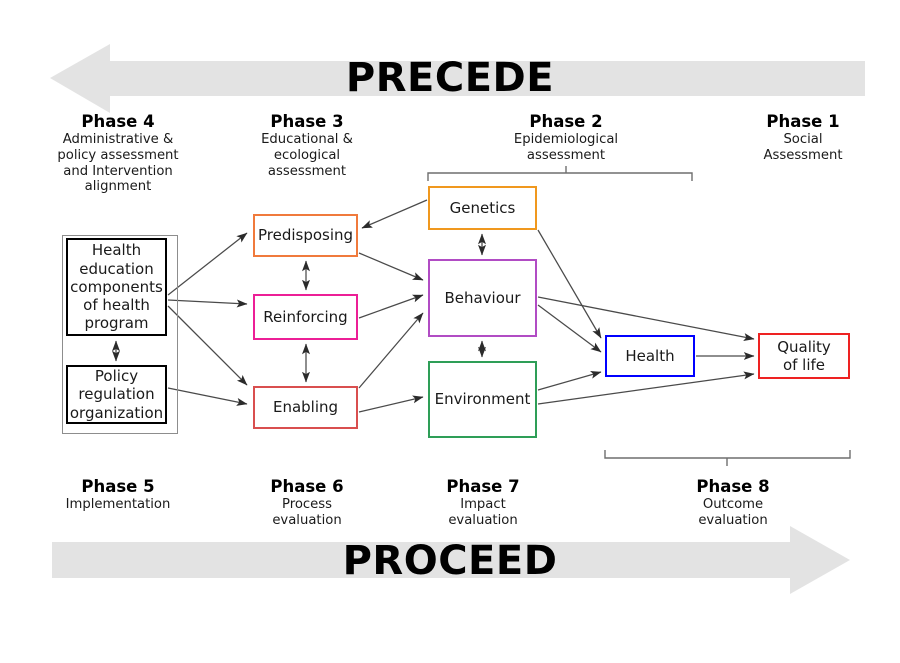 This screenshot has width=900, height=663. Describe the element at coordinates (804, 356) in the screenshot. I see `node-quality-of-life: Quality of life` at that location.